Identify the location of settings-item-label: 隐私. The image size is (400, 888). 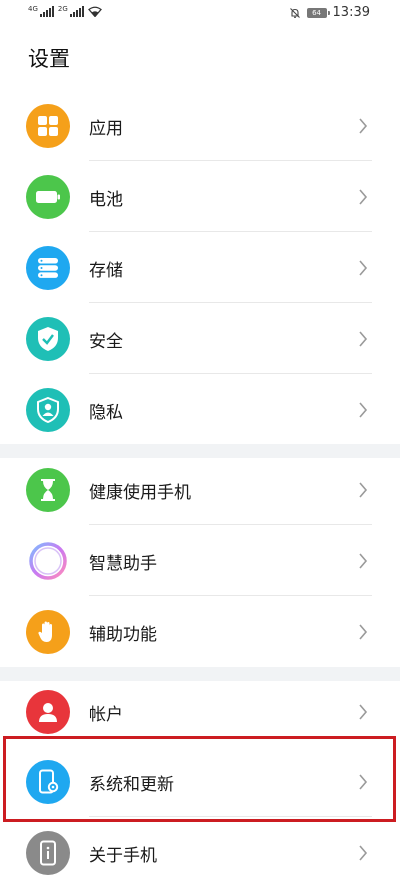
(106, 413).